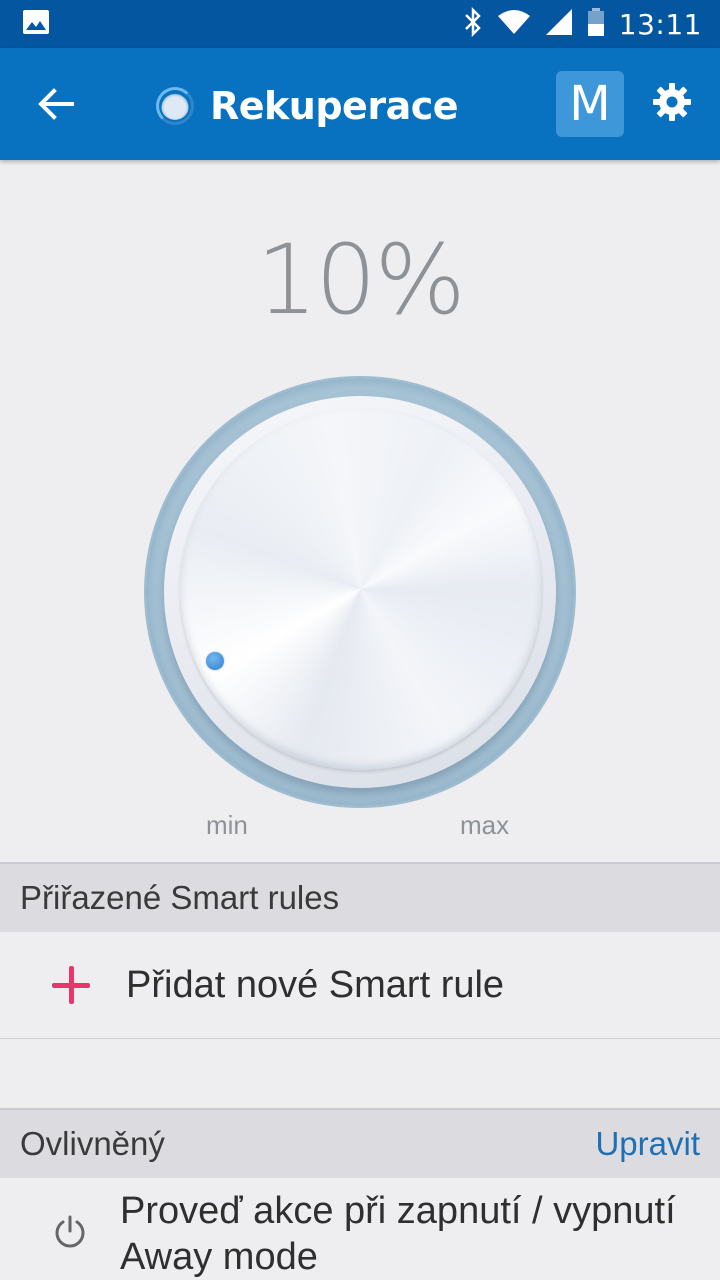 This screenshot has height=1280, width=720. Describe the element at coordinates (485, 825) in the screenshot. I see `dial-max-label: max` at that location.